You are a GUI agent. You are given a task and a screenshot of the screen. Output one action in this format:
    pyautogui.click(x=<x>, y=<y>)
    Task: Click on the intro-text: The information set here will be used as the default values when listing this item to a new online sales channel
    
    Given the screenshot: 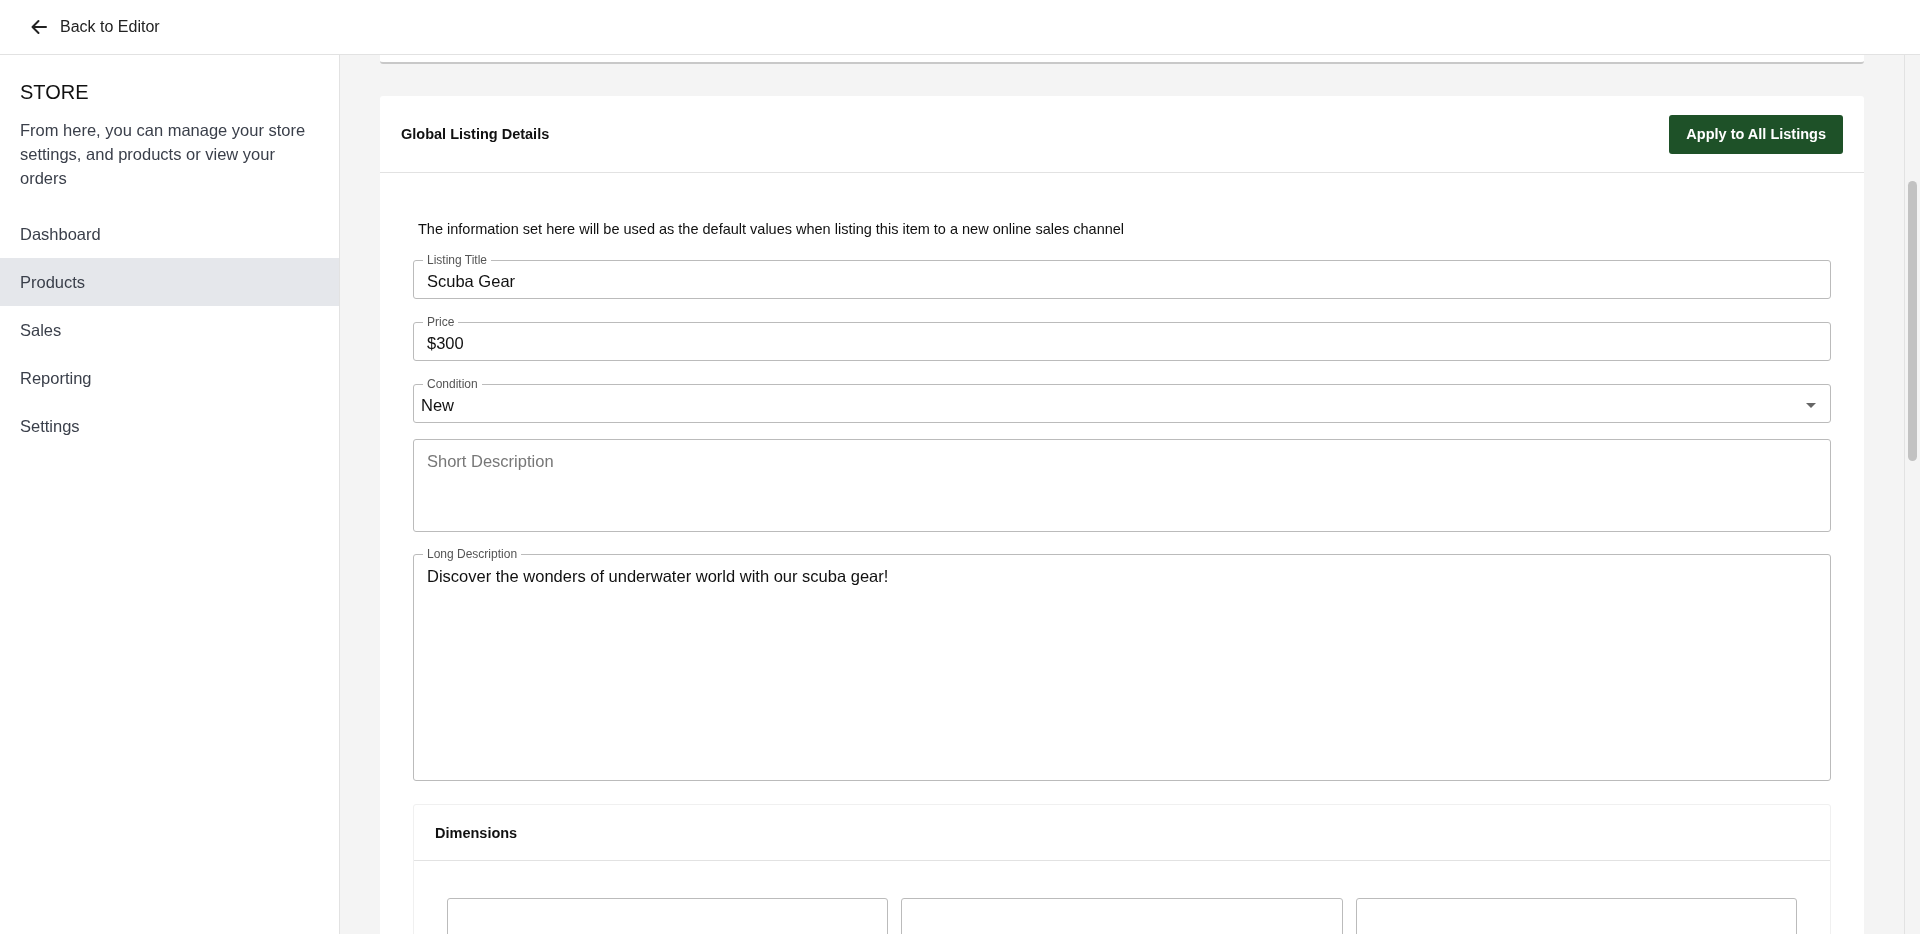 What is the action you would take?
    pyautogui.click(x=772, y=229)
    